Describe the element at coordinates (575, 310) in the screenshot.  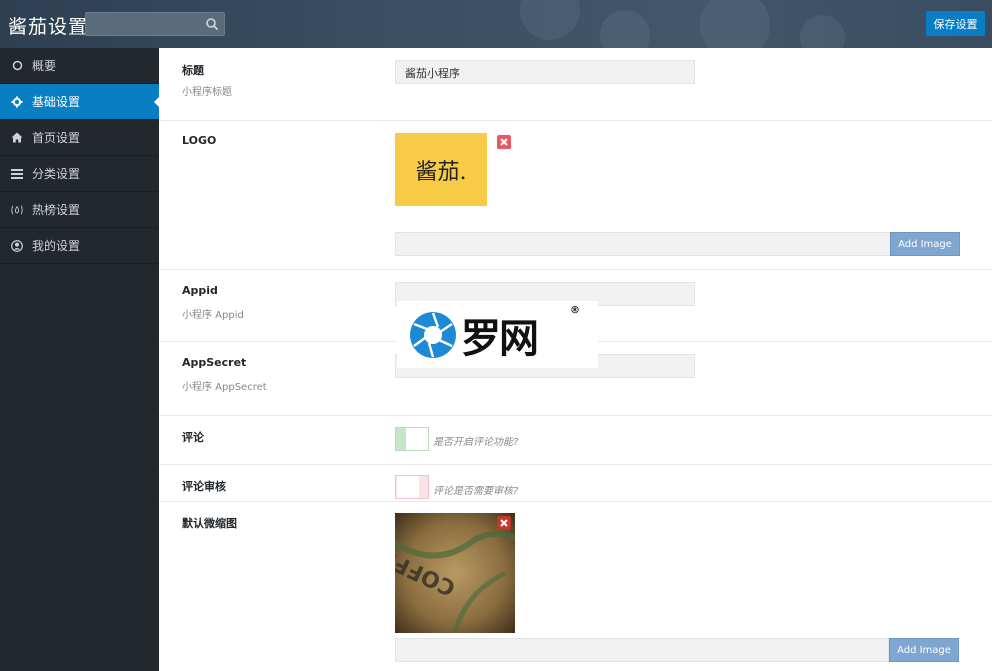
I see `registered-mark: ®` at that location.